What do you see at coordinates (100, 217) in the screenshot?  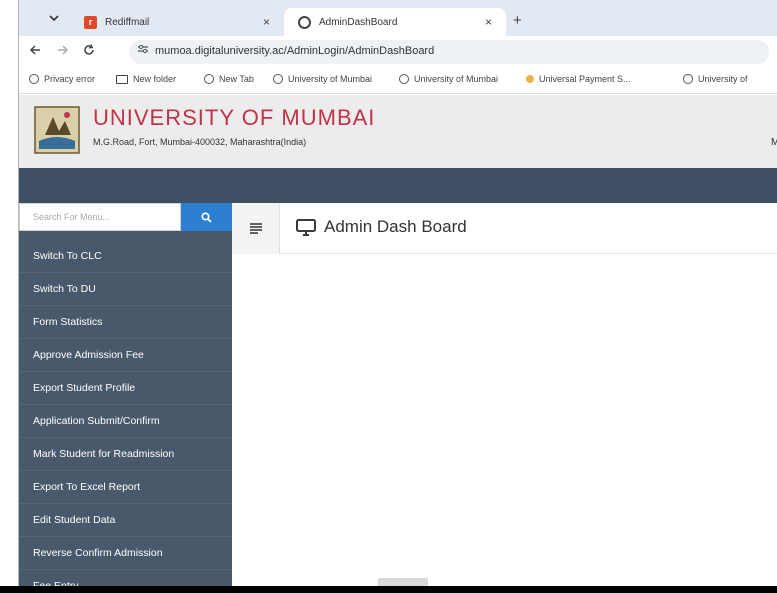 I see `menu-search-input` at bounding box center [100, 217].